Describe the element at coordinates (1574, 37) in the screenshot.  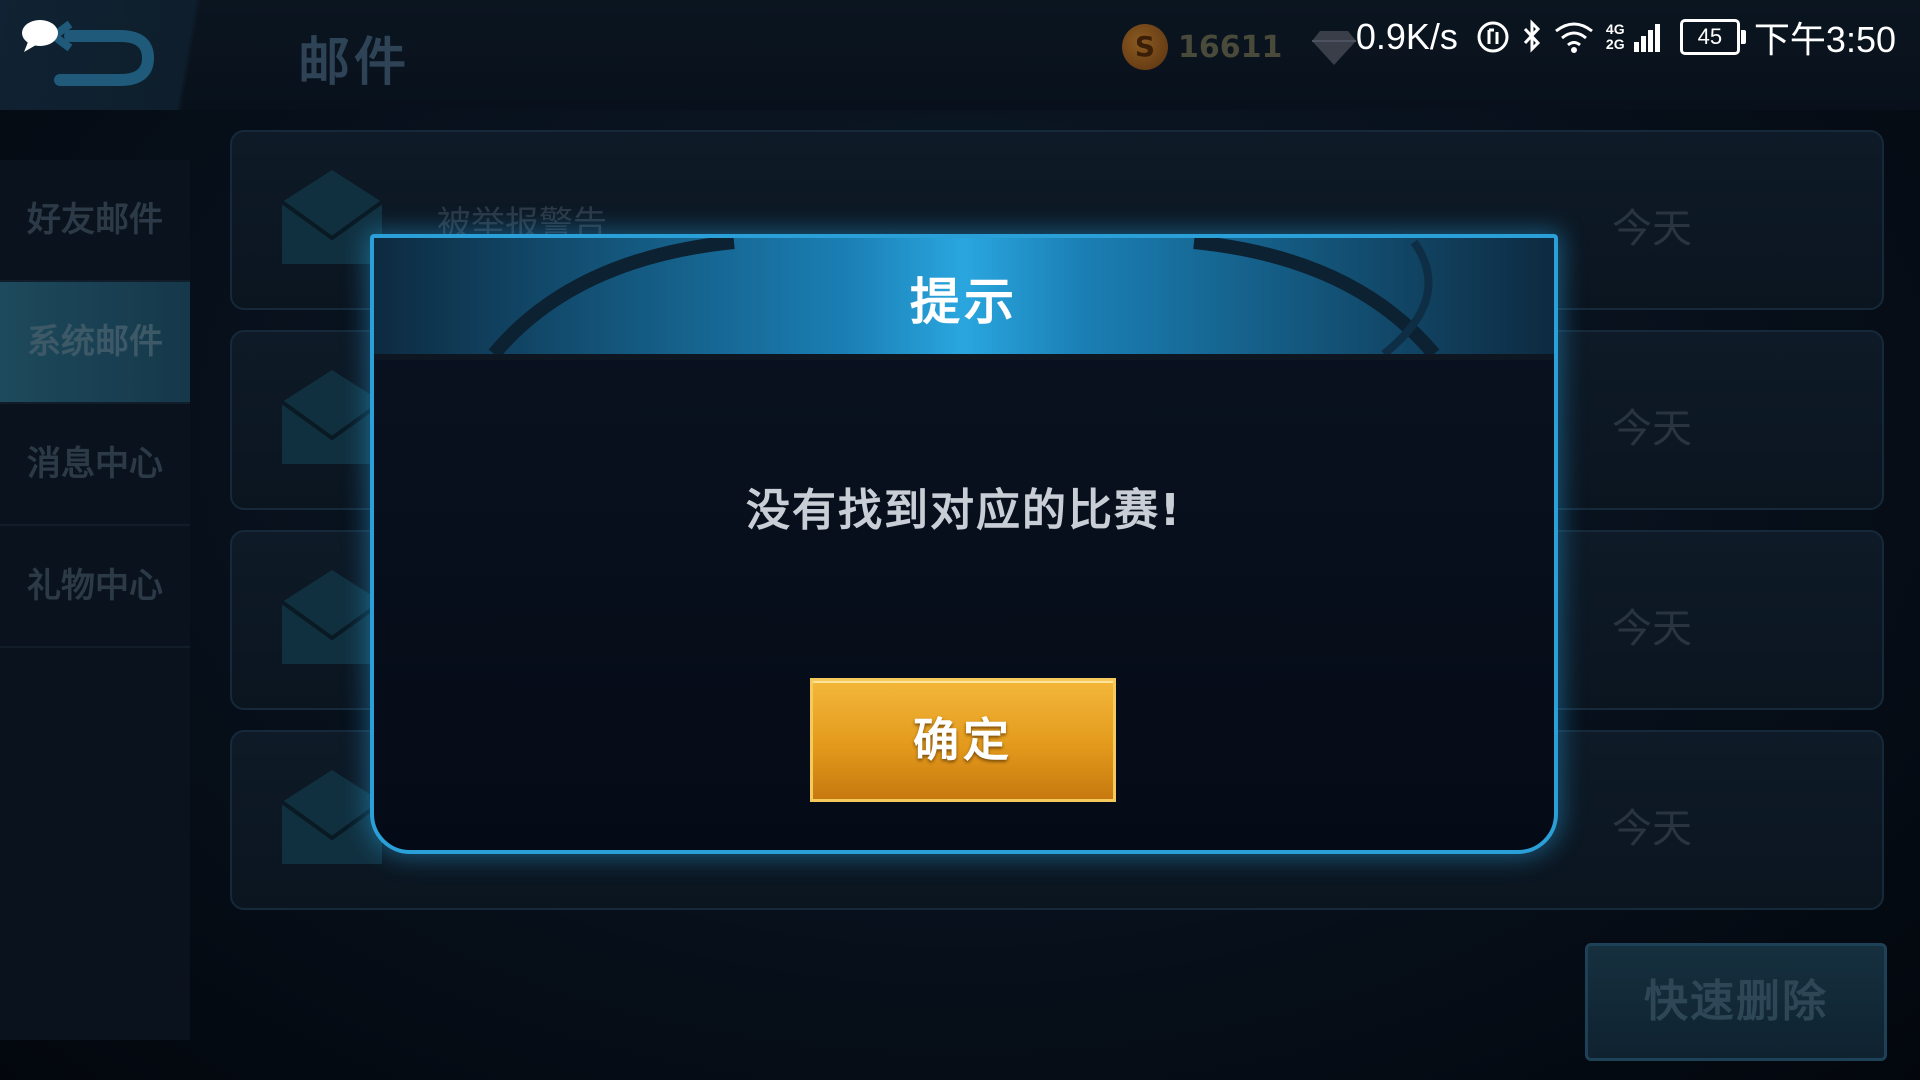
I see `wifi-icon` at that location.